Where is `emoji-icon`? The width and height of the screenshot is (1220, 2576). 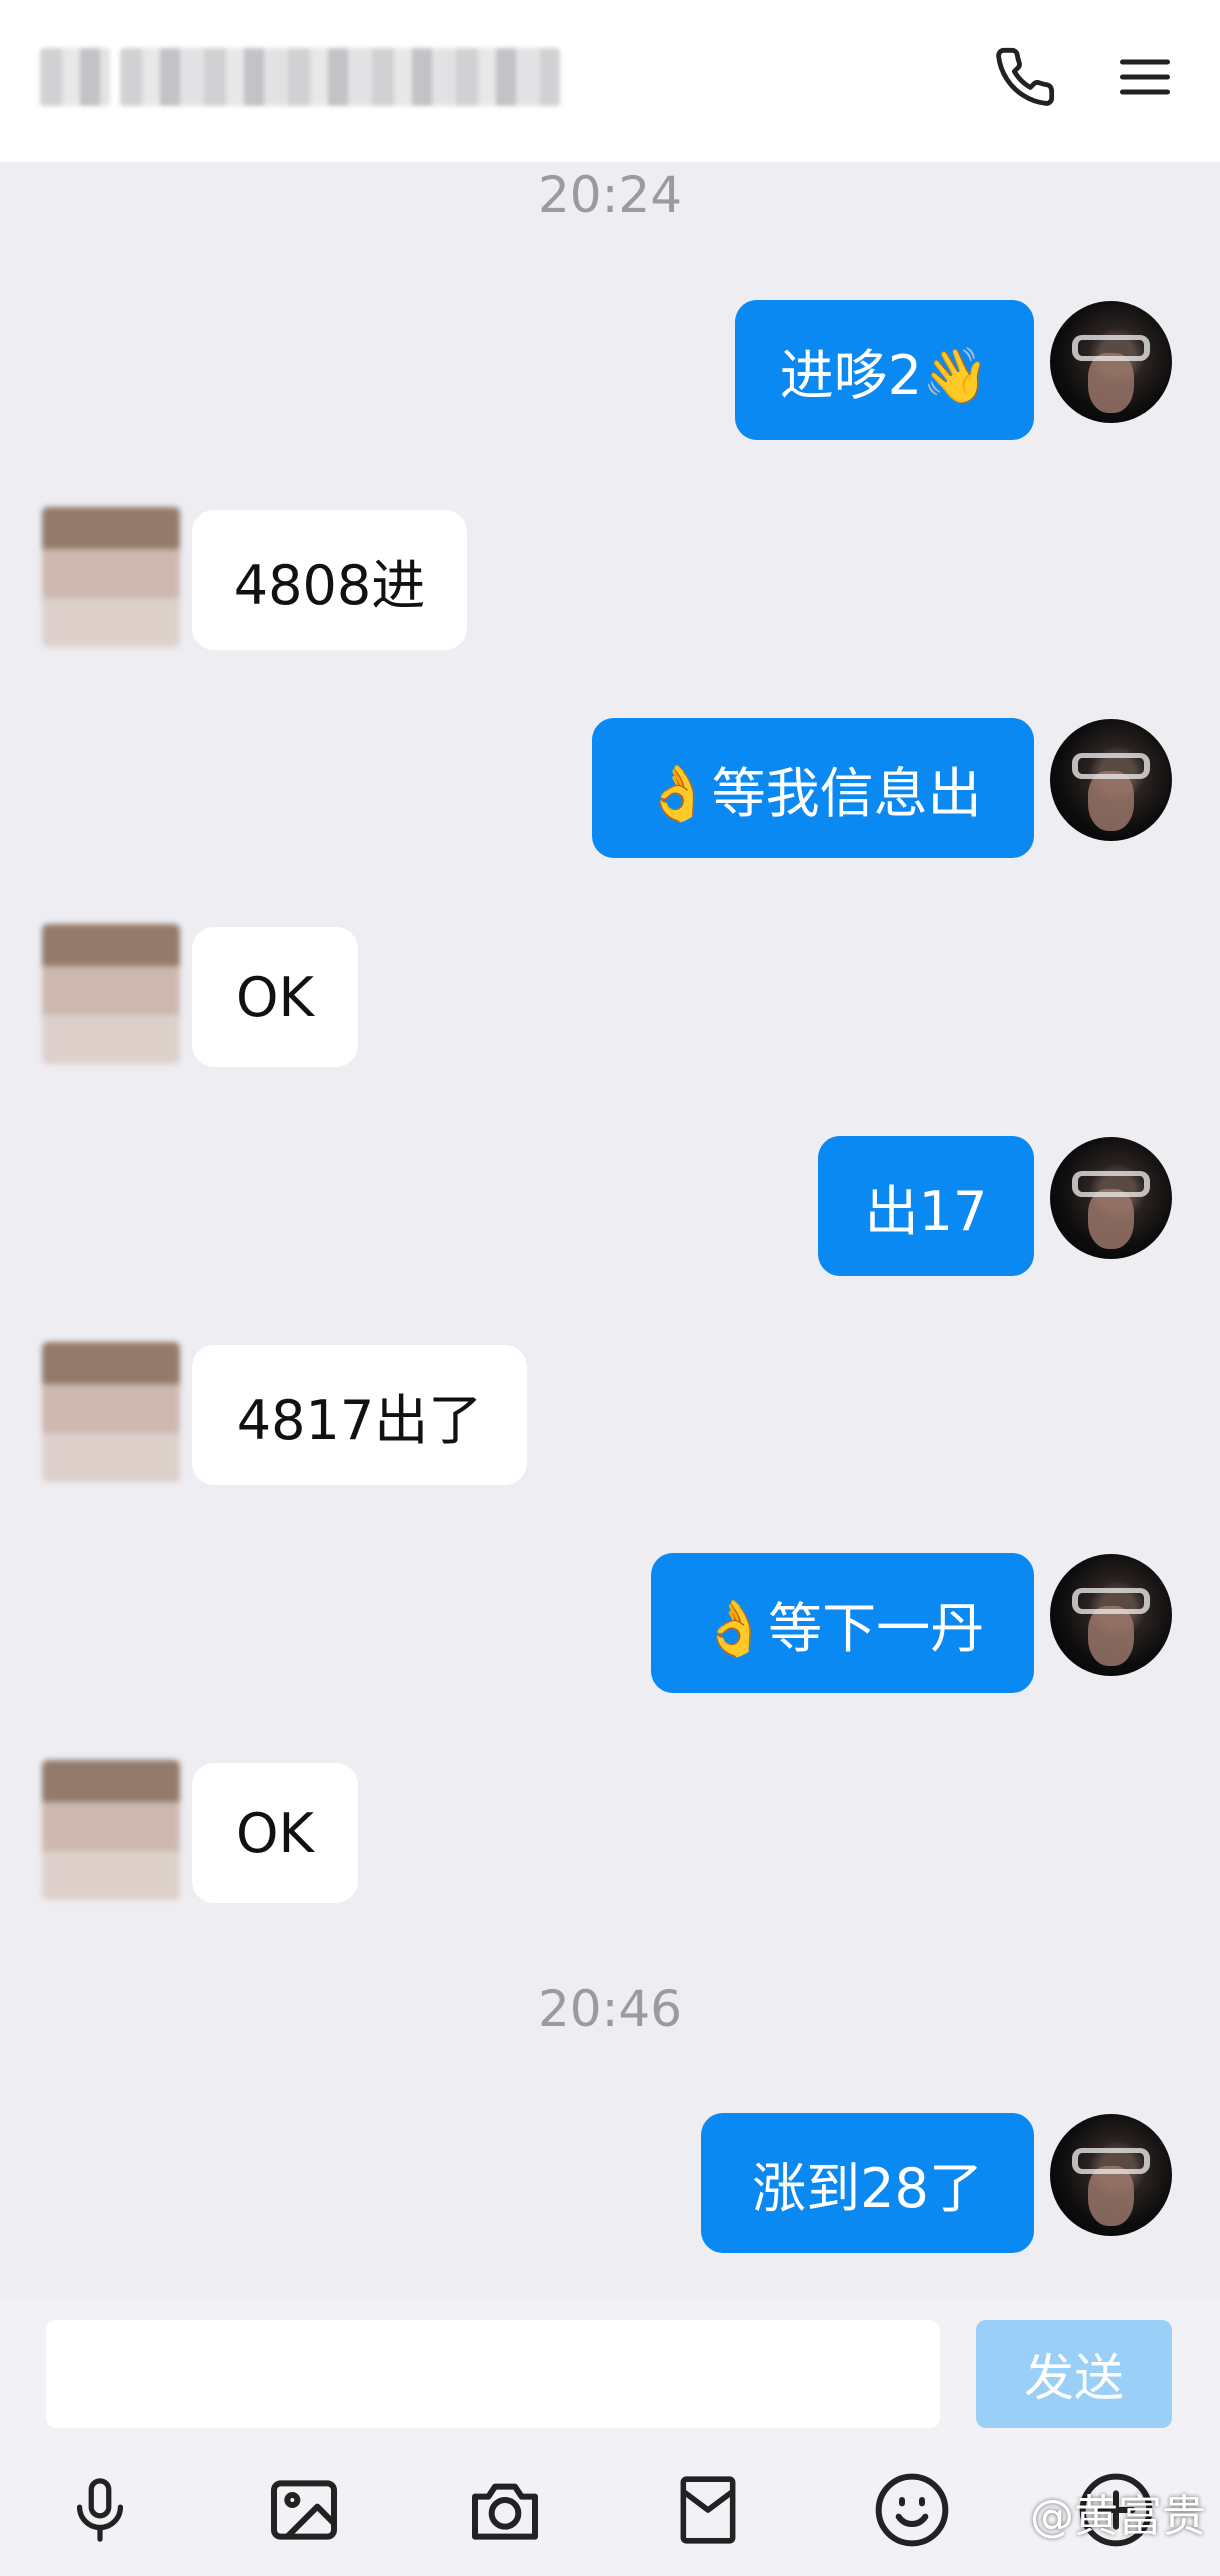 emoji-icon is located at coordinates (912, 2510).